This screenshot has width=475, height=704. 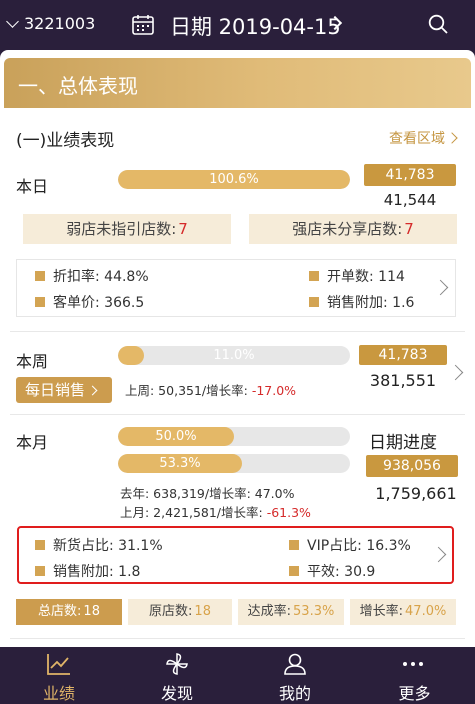 I want to click on month-progress-text: 50.0%, so click(x=176, y=436).